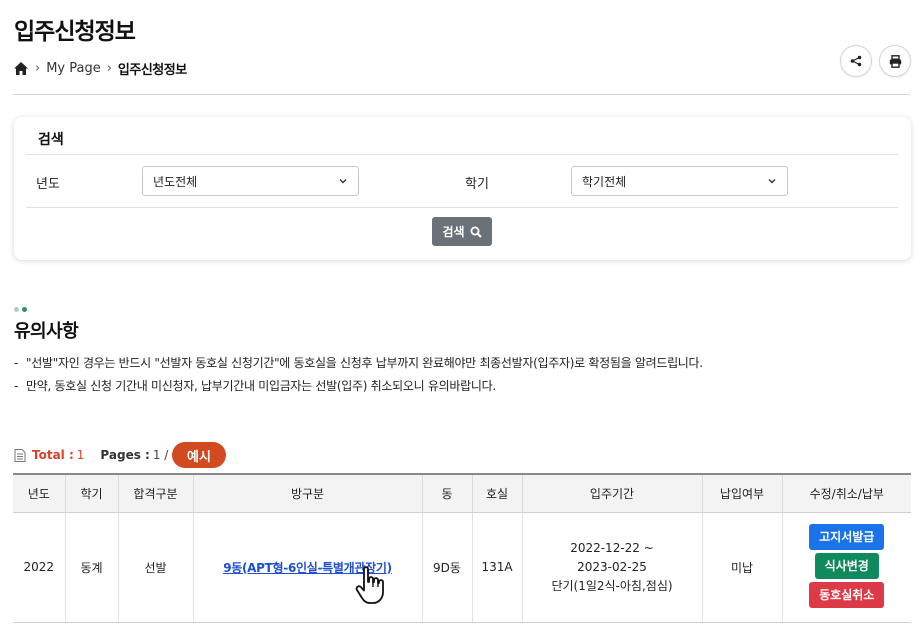 This screenshot has width=923, height=631. What do you see at coordinates (446, 567) in the screenshot?
I see `cell-building: 9D동` at bounding box center [446, 567].